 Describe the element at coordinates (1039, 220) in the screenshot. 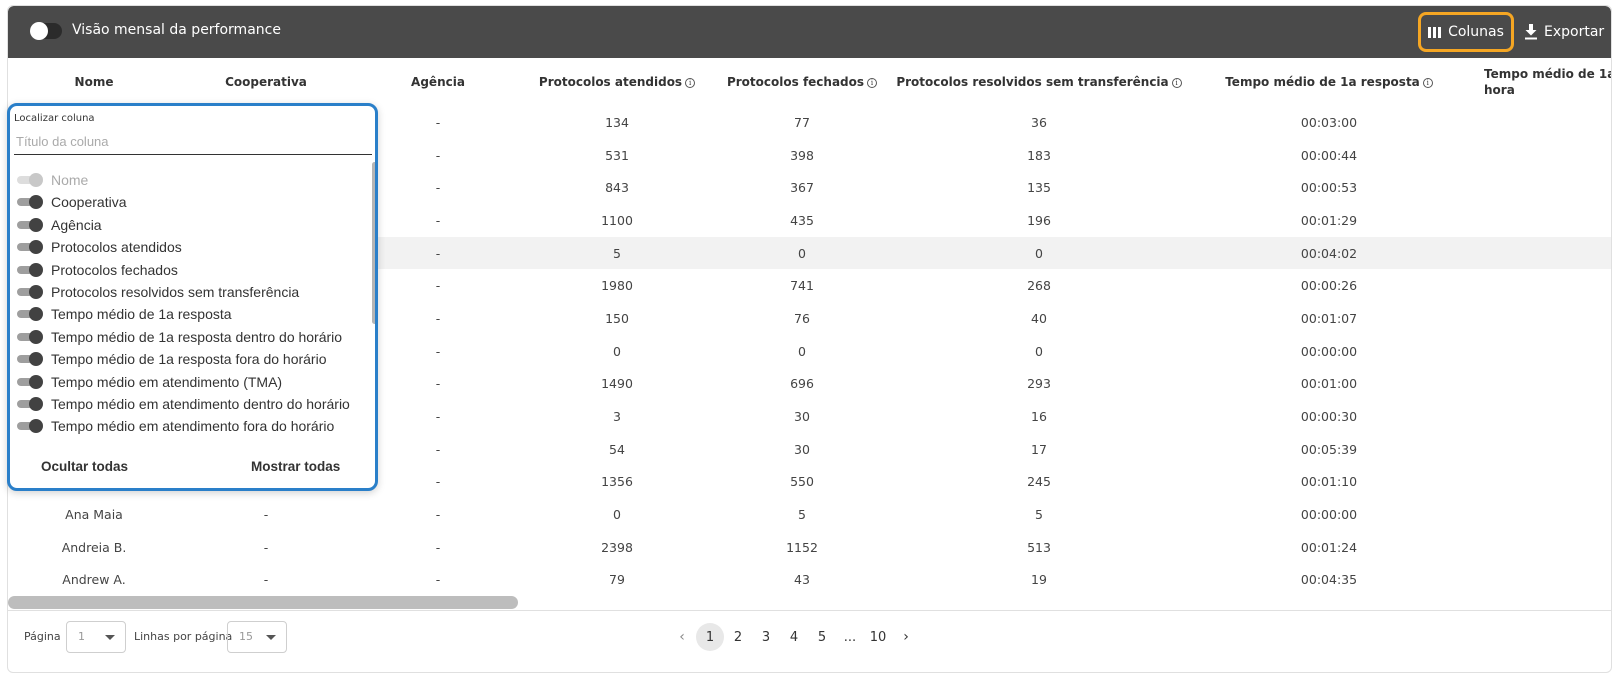

I see `table-cell: 196` at that location.